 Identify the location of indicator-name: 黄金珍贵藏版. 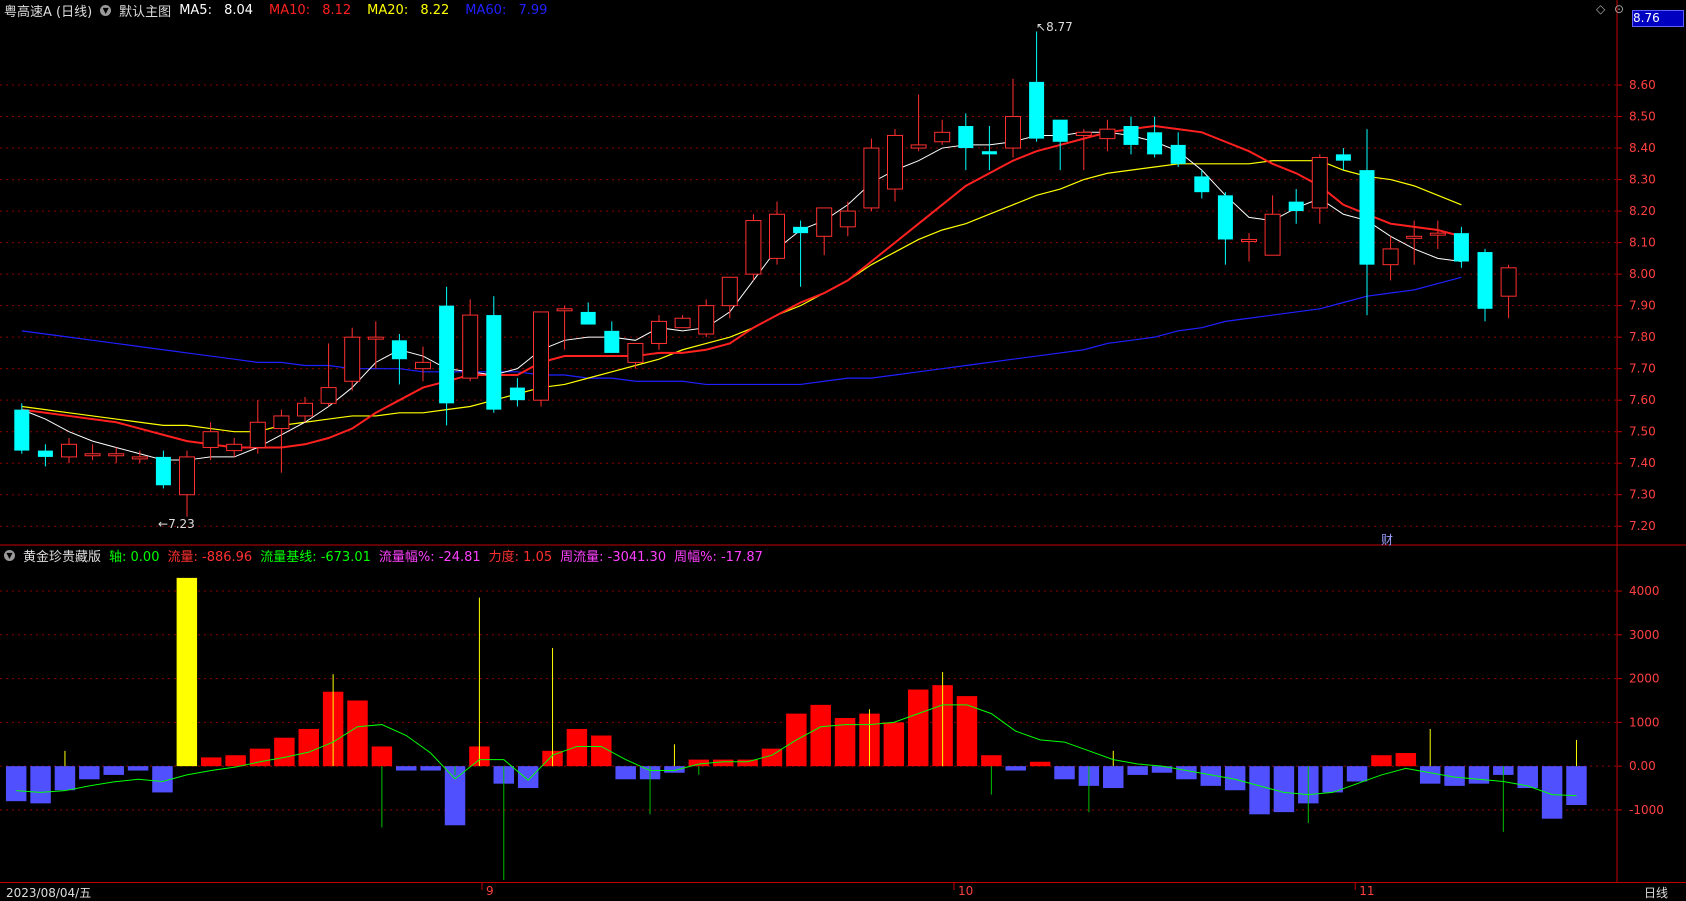
(62, 555).